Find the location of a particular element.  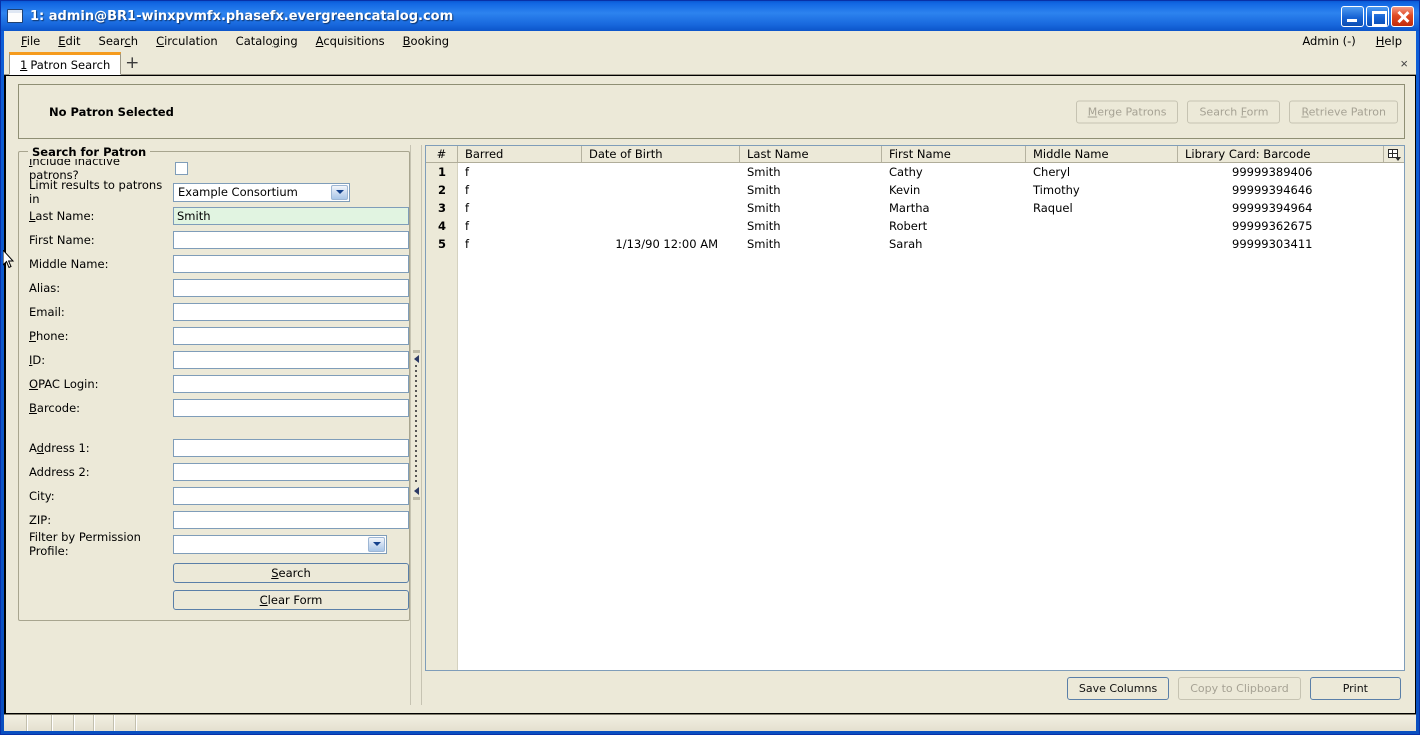

permission-profile-select is located at coordinates (280, 544).